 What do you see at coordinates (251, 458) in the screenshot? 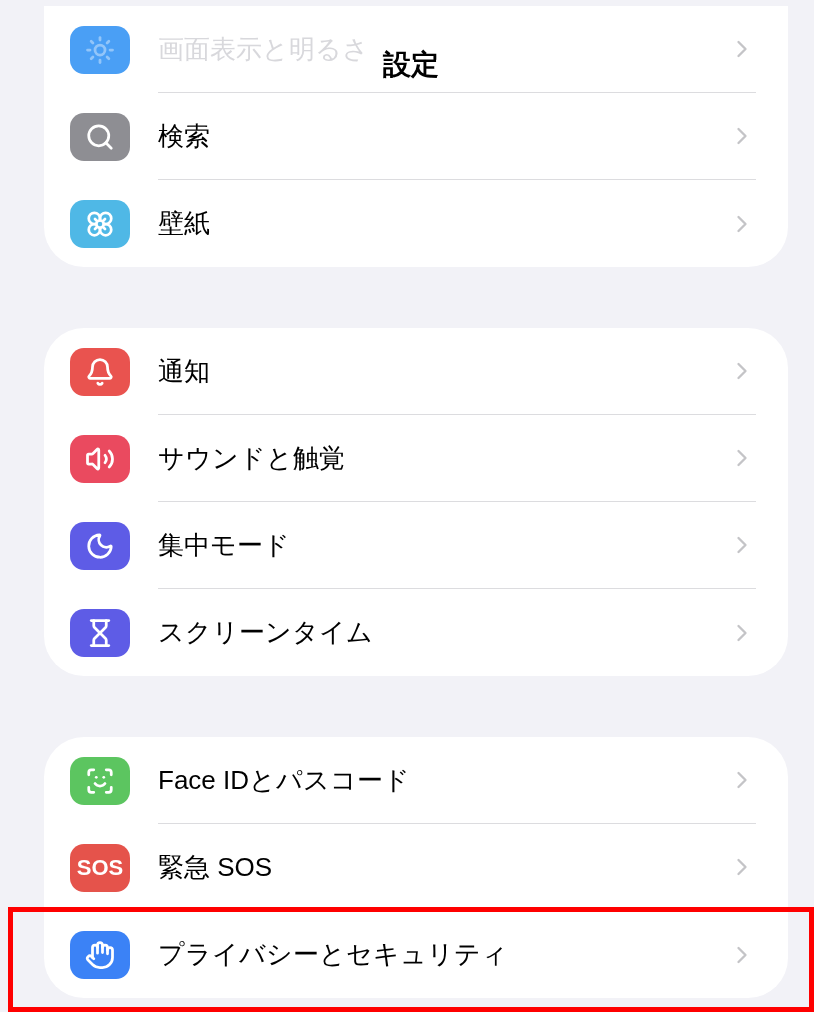
I see `setting-label: サウンドと触覚` at bounding box center [251, 458].